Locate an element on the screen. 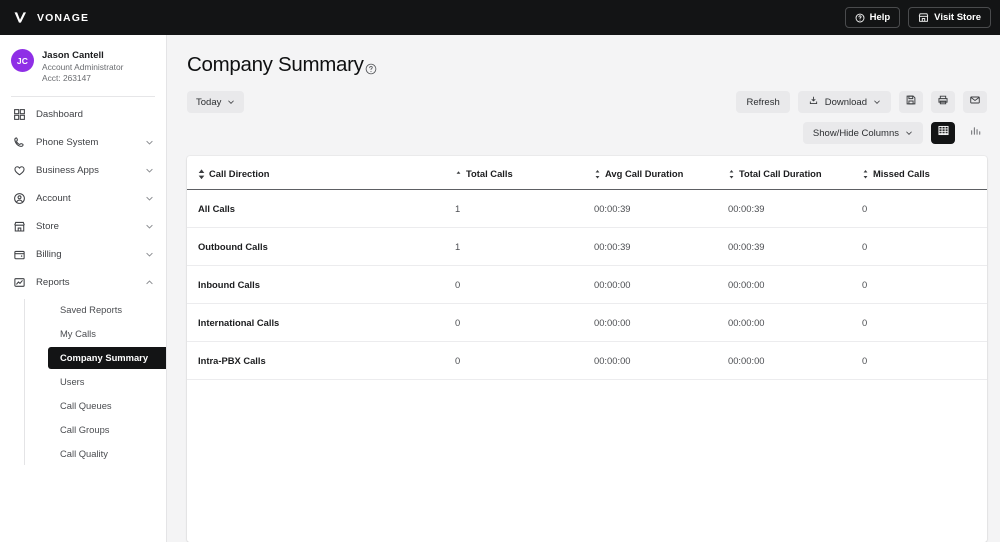 Image resolution: width=1000 pixels, height=542 pixels. column-header-total-calls: Total Calls is located at coordinates (524, 173).